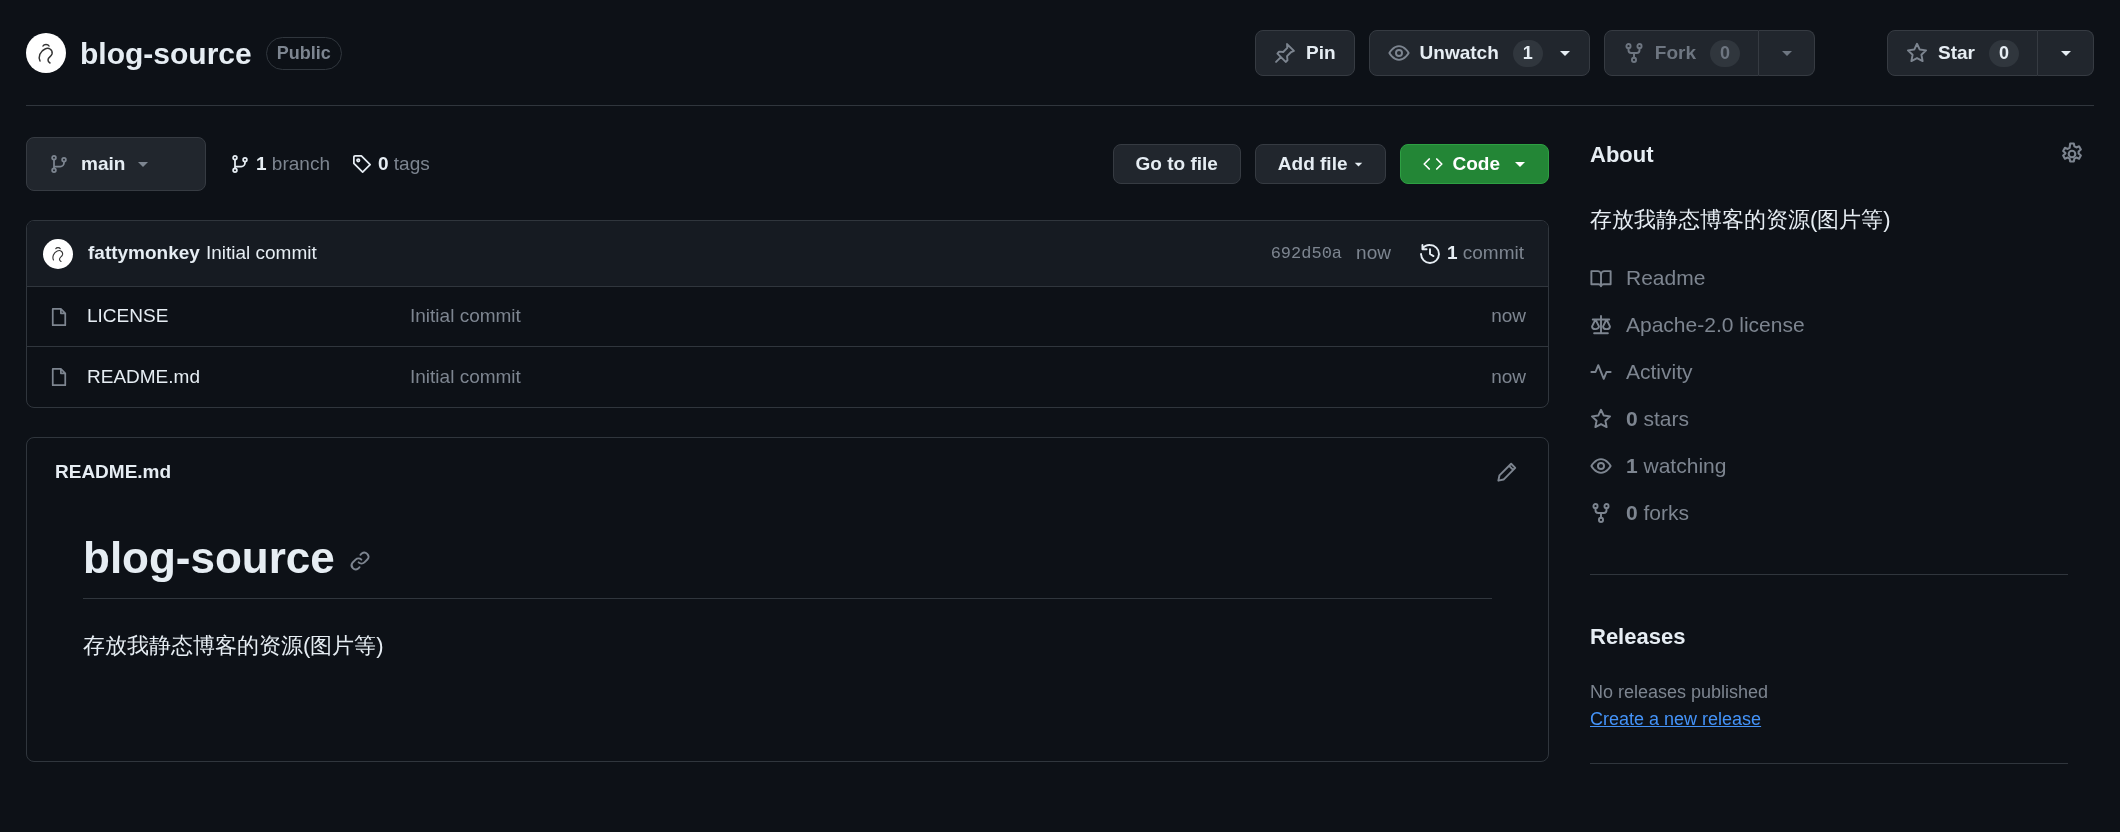 This screenshot has width=2120, height=832. Describe the element at coordinates (361, 164) in the screenshot. I see `tag-icon` at that location.